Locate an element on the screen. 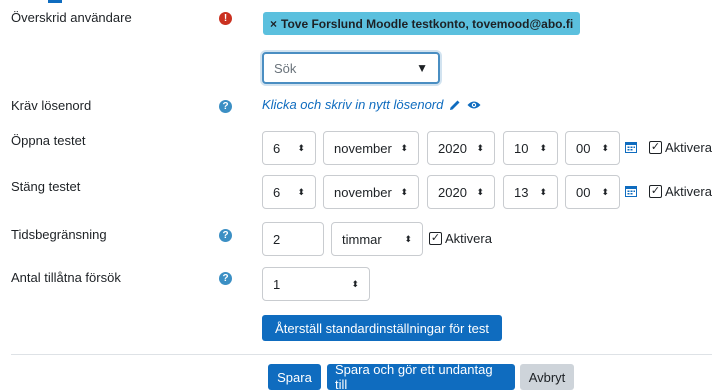 Image resolution: width=712 pixels, height=392 pixels. close-day-select: 6 ⬍ is located at coordinates (289, 192).